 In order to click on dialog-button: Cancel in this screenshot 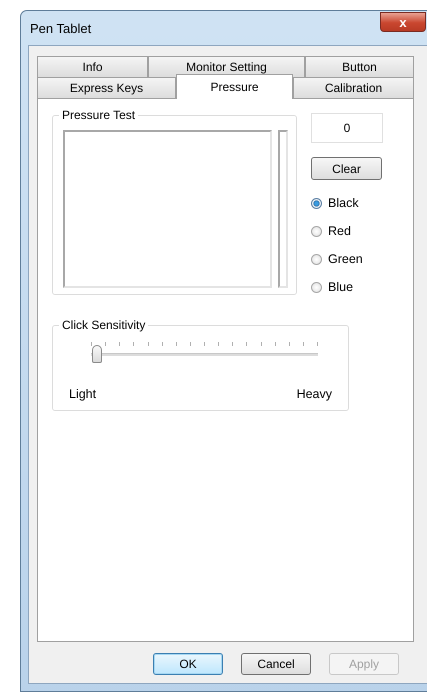, I will do `click(276, 664)`.